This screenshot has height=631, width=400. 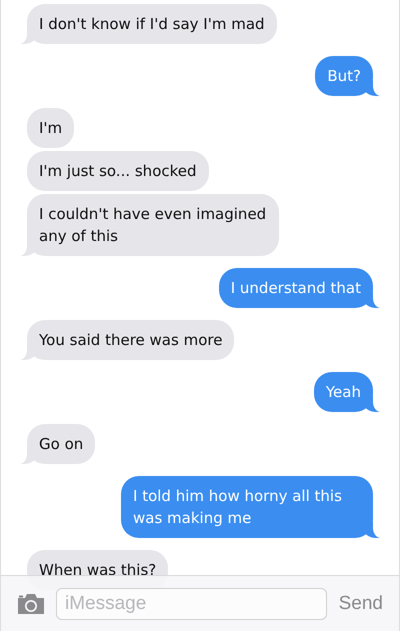 I want to click on send-button: Send, so click(x=360, y=603).